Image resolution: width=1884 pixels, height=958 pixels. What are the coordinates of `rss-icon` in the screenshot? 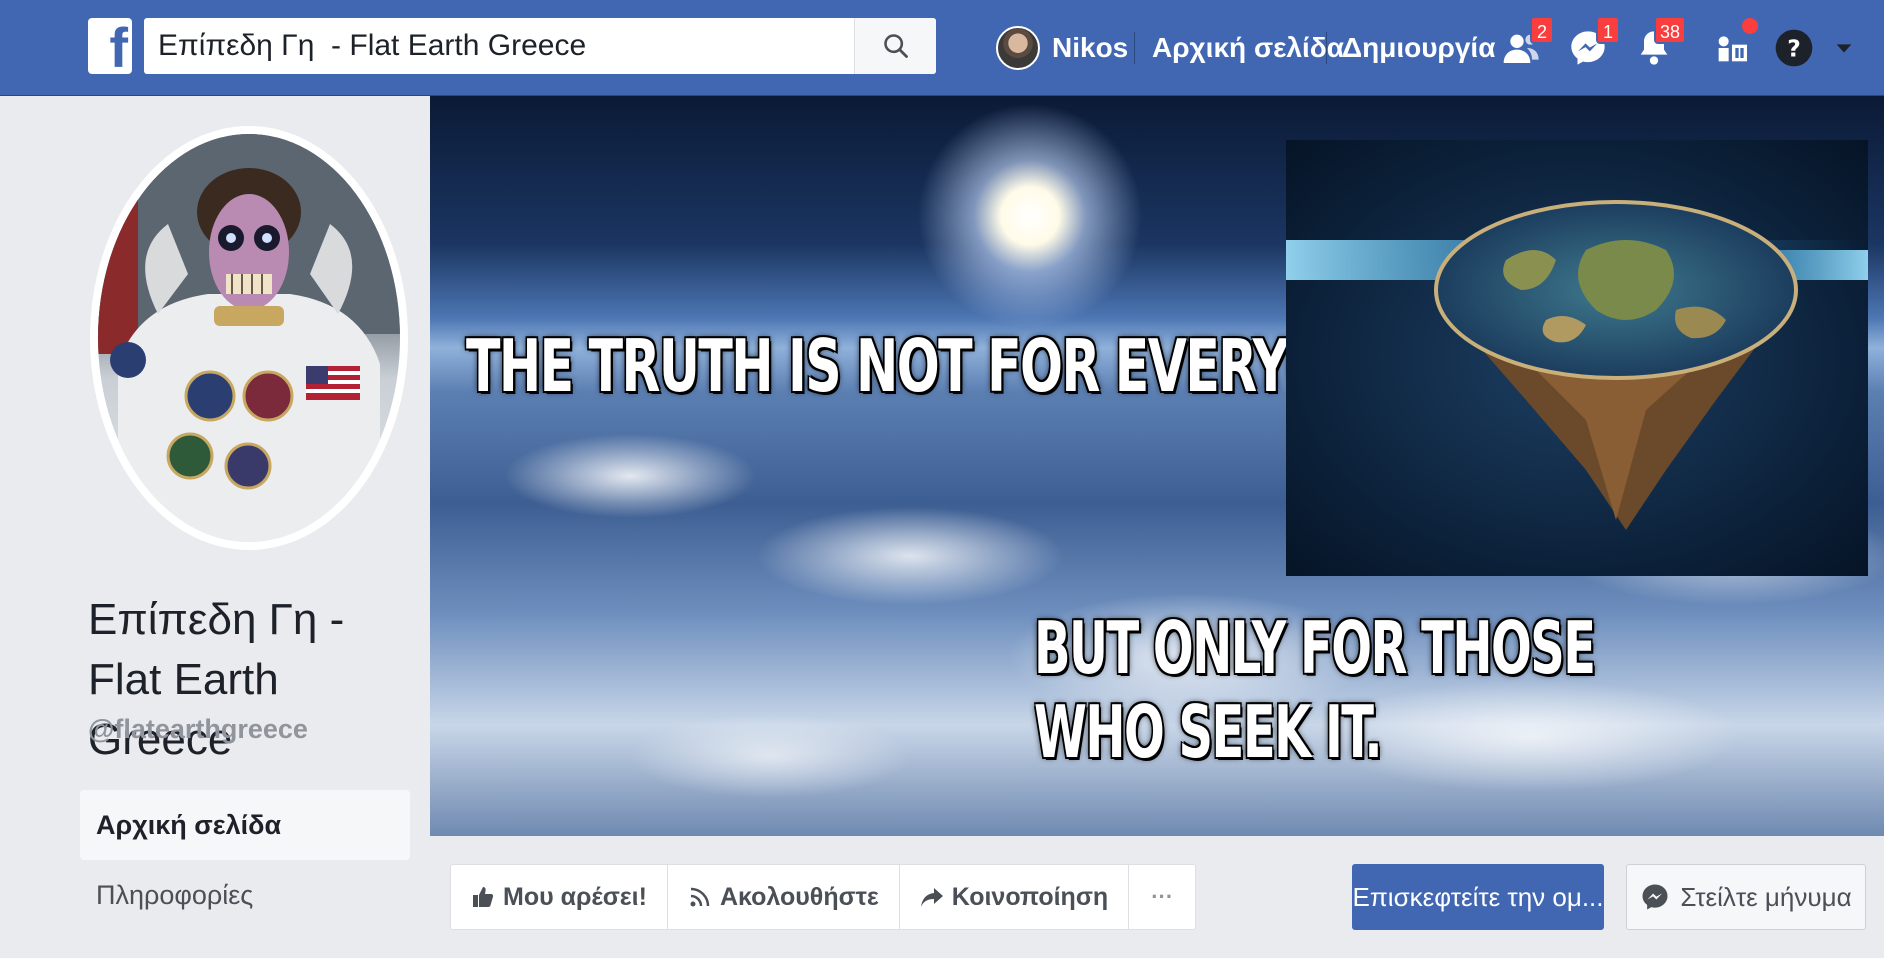 It's located at (700, 897).